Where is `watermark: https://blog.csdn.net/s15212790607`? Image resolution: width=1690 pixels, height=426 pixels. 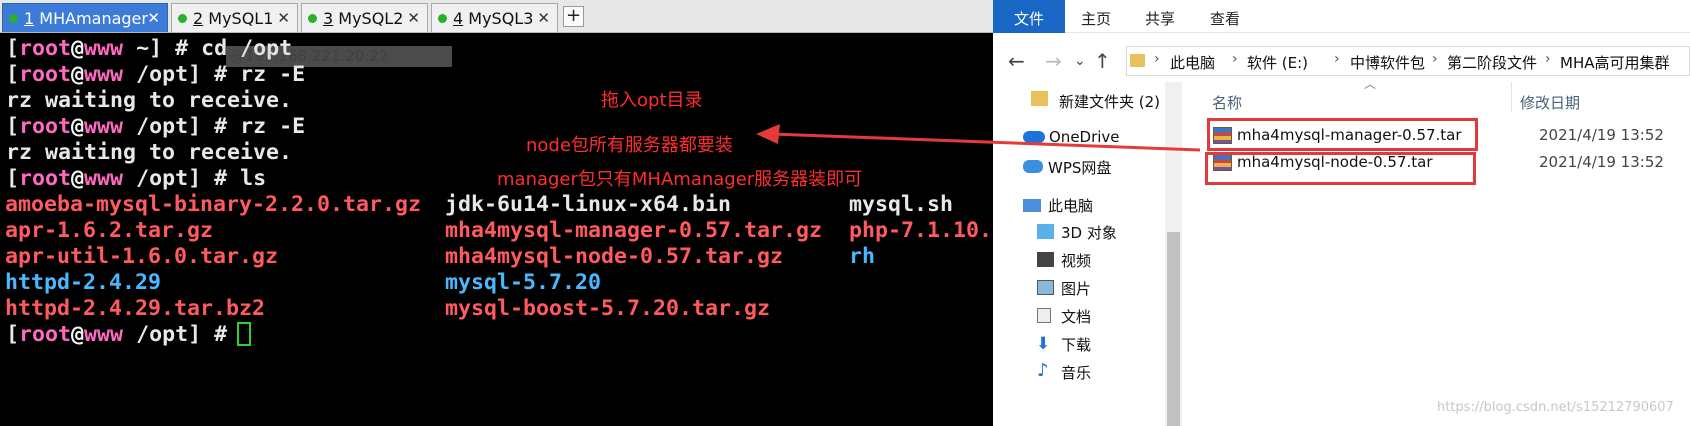
watermark: https://blog.csdn.net/s15212790607 is located at coordinates (1555, 407).